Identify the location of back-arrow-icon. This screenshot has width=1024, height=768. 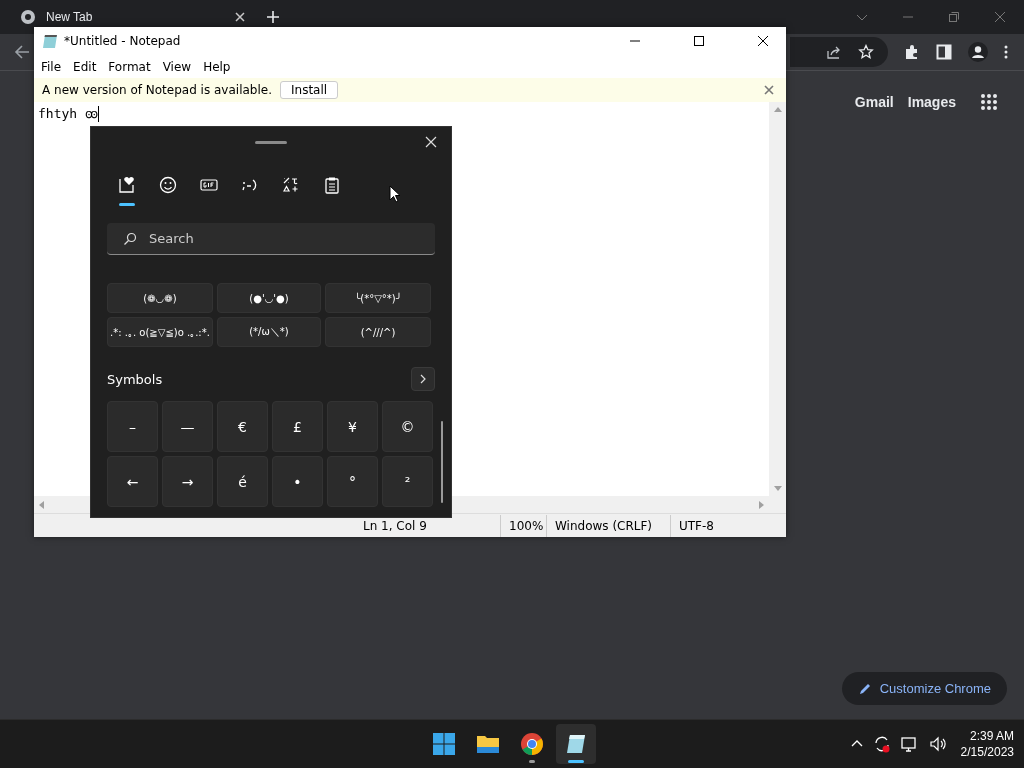
(22, 52).